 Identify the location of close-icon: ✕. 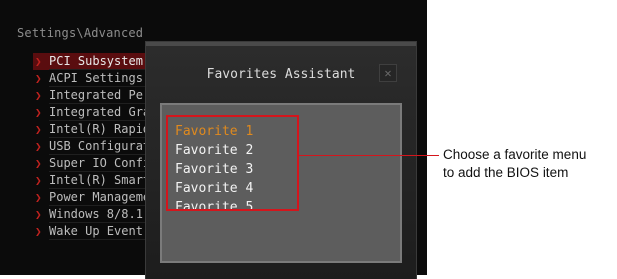
(388, 73).